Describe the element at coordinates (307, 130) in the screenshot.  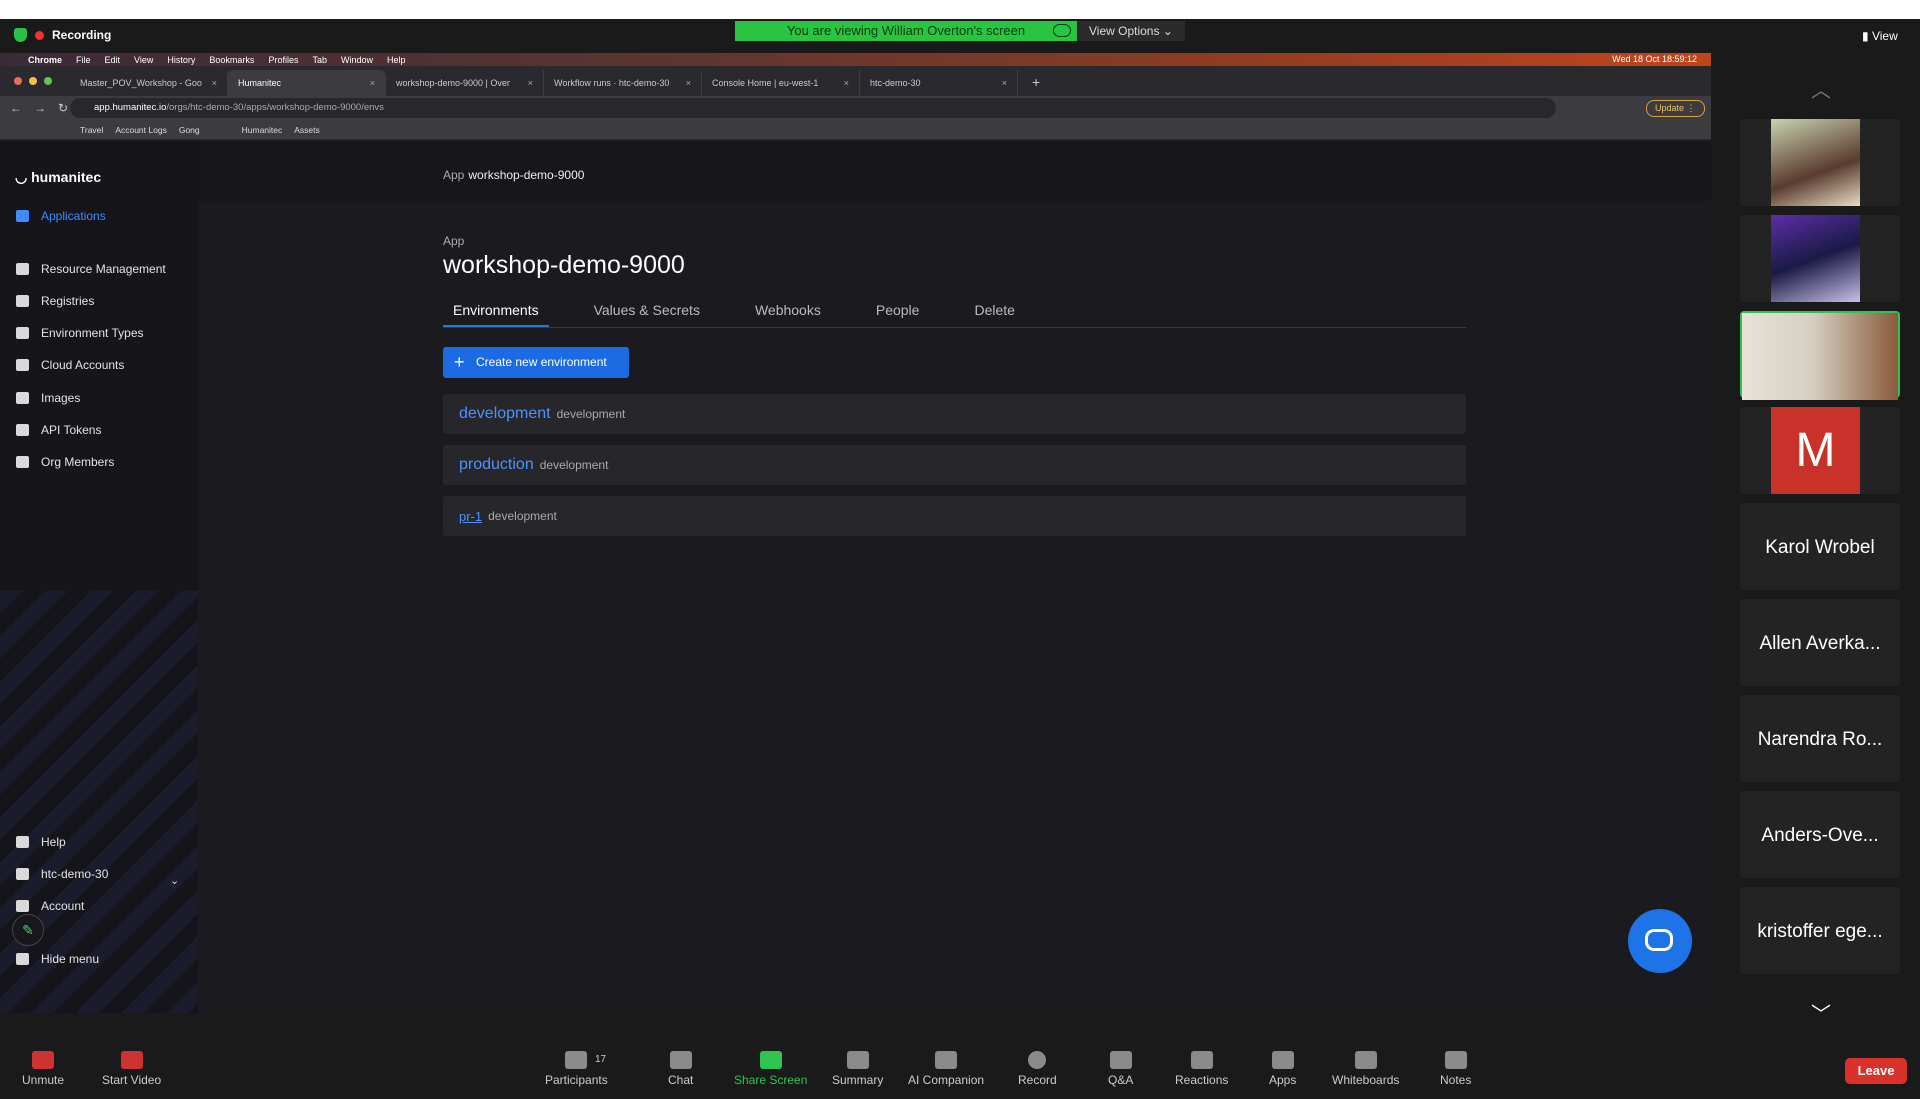
I see `bookmark-assets: Assets` at that location.